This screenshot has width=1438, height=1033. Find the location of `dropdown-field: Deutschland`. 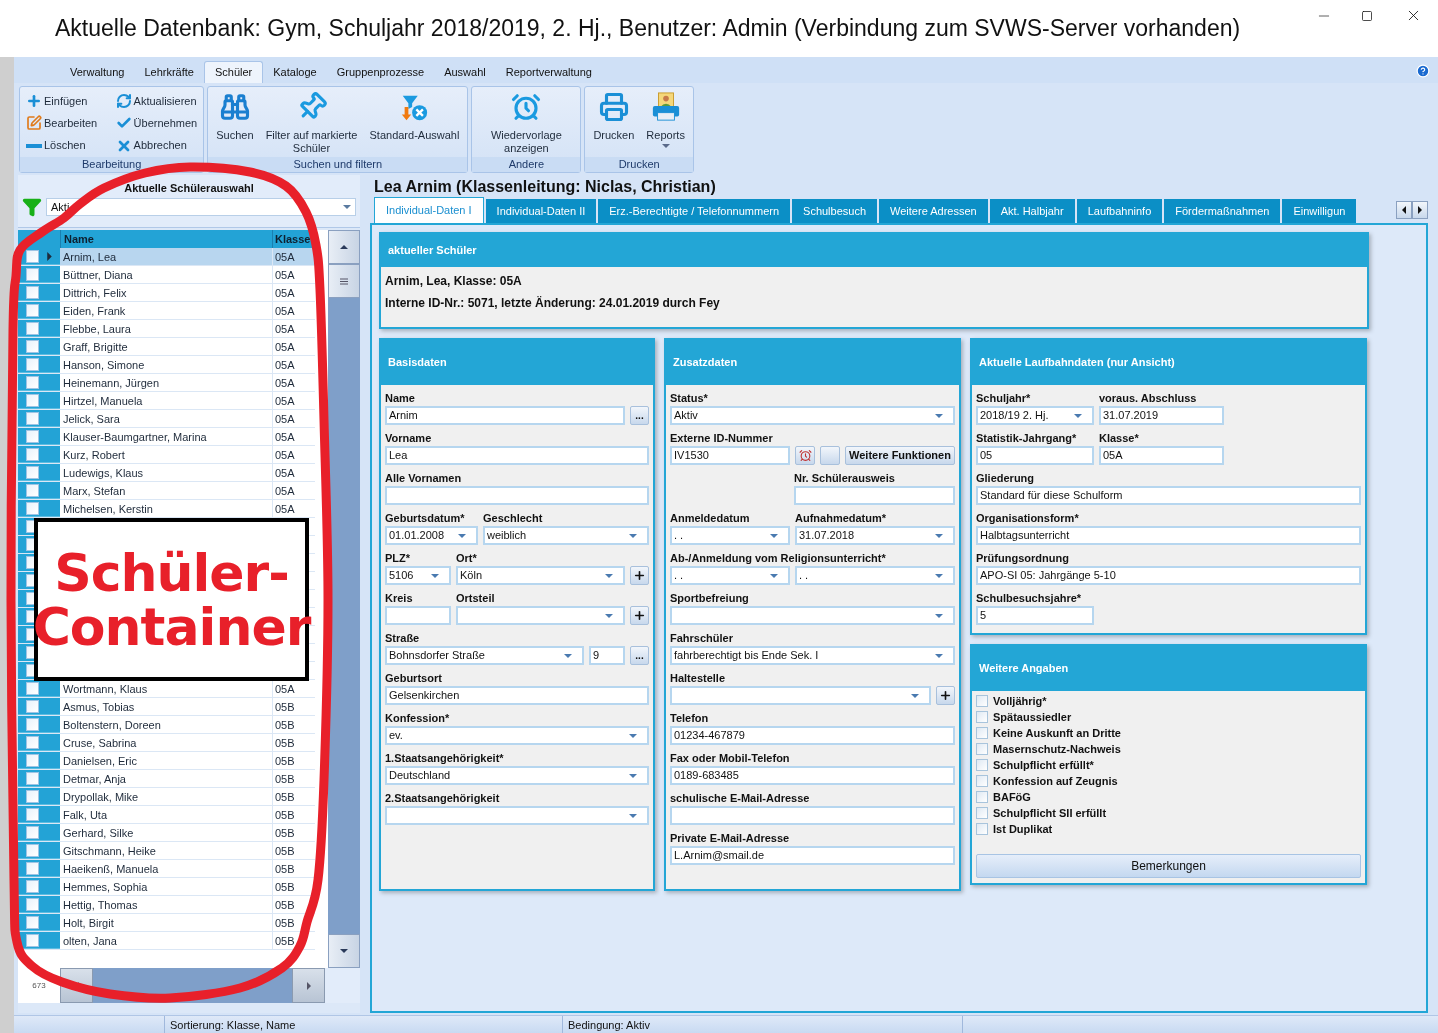

dropdown-field: Deutschland is located at coordinates (517, 775).